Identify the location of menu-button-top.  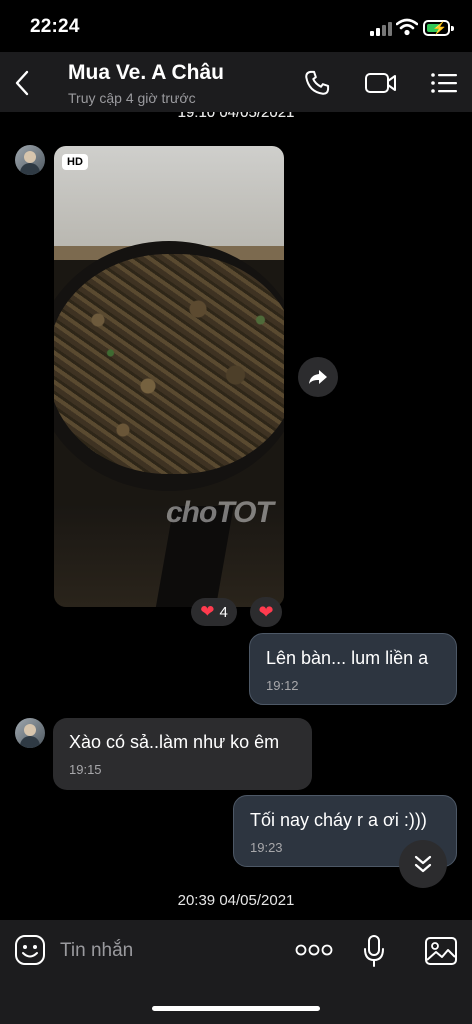
(444, 83).